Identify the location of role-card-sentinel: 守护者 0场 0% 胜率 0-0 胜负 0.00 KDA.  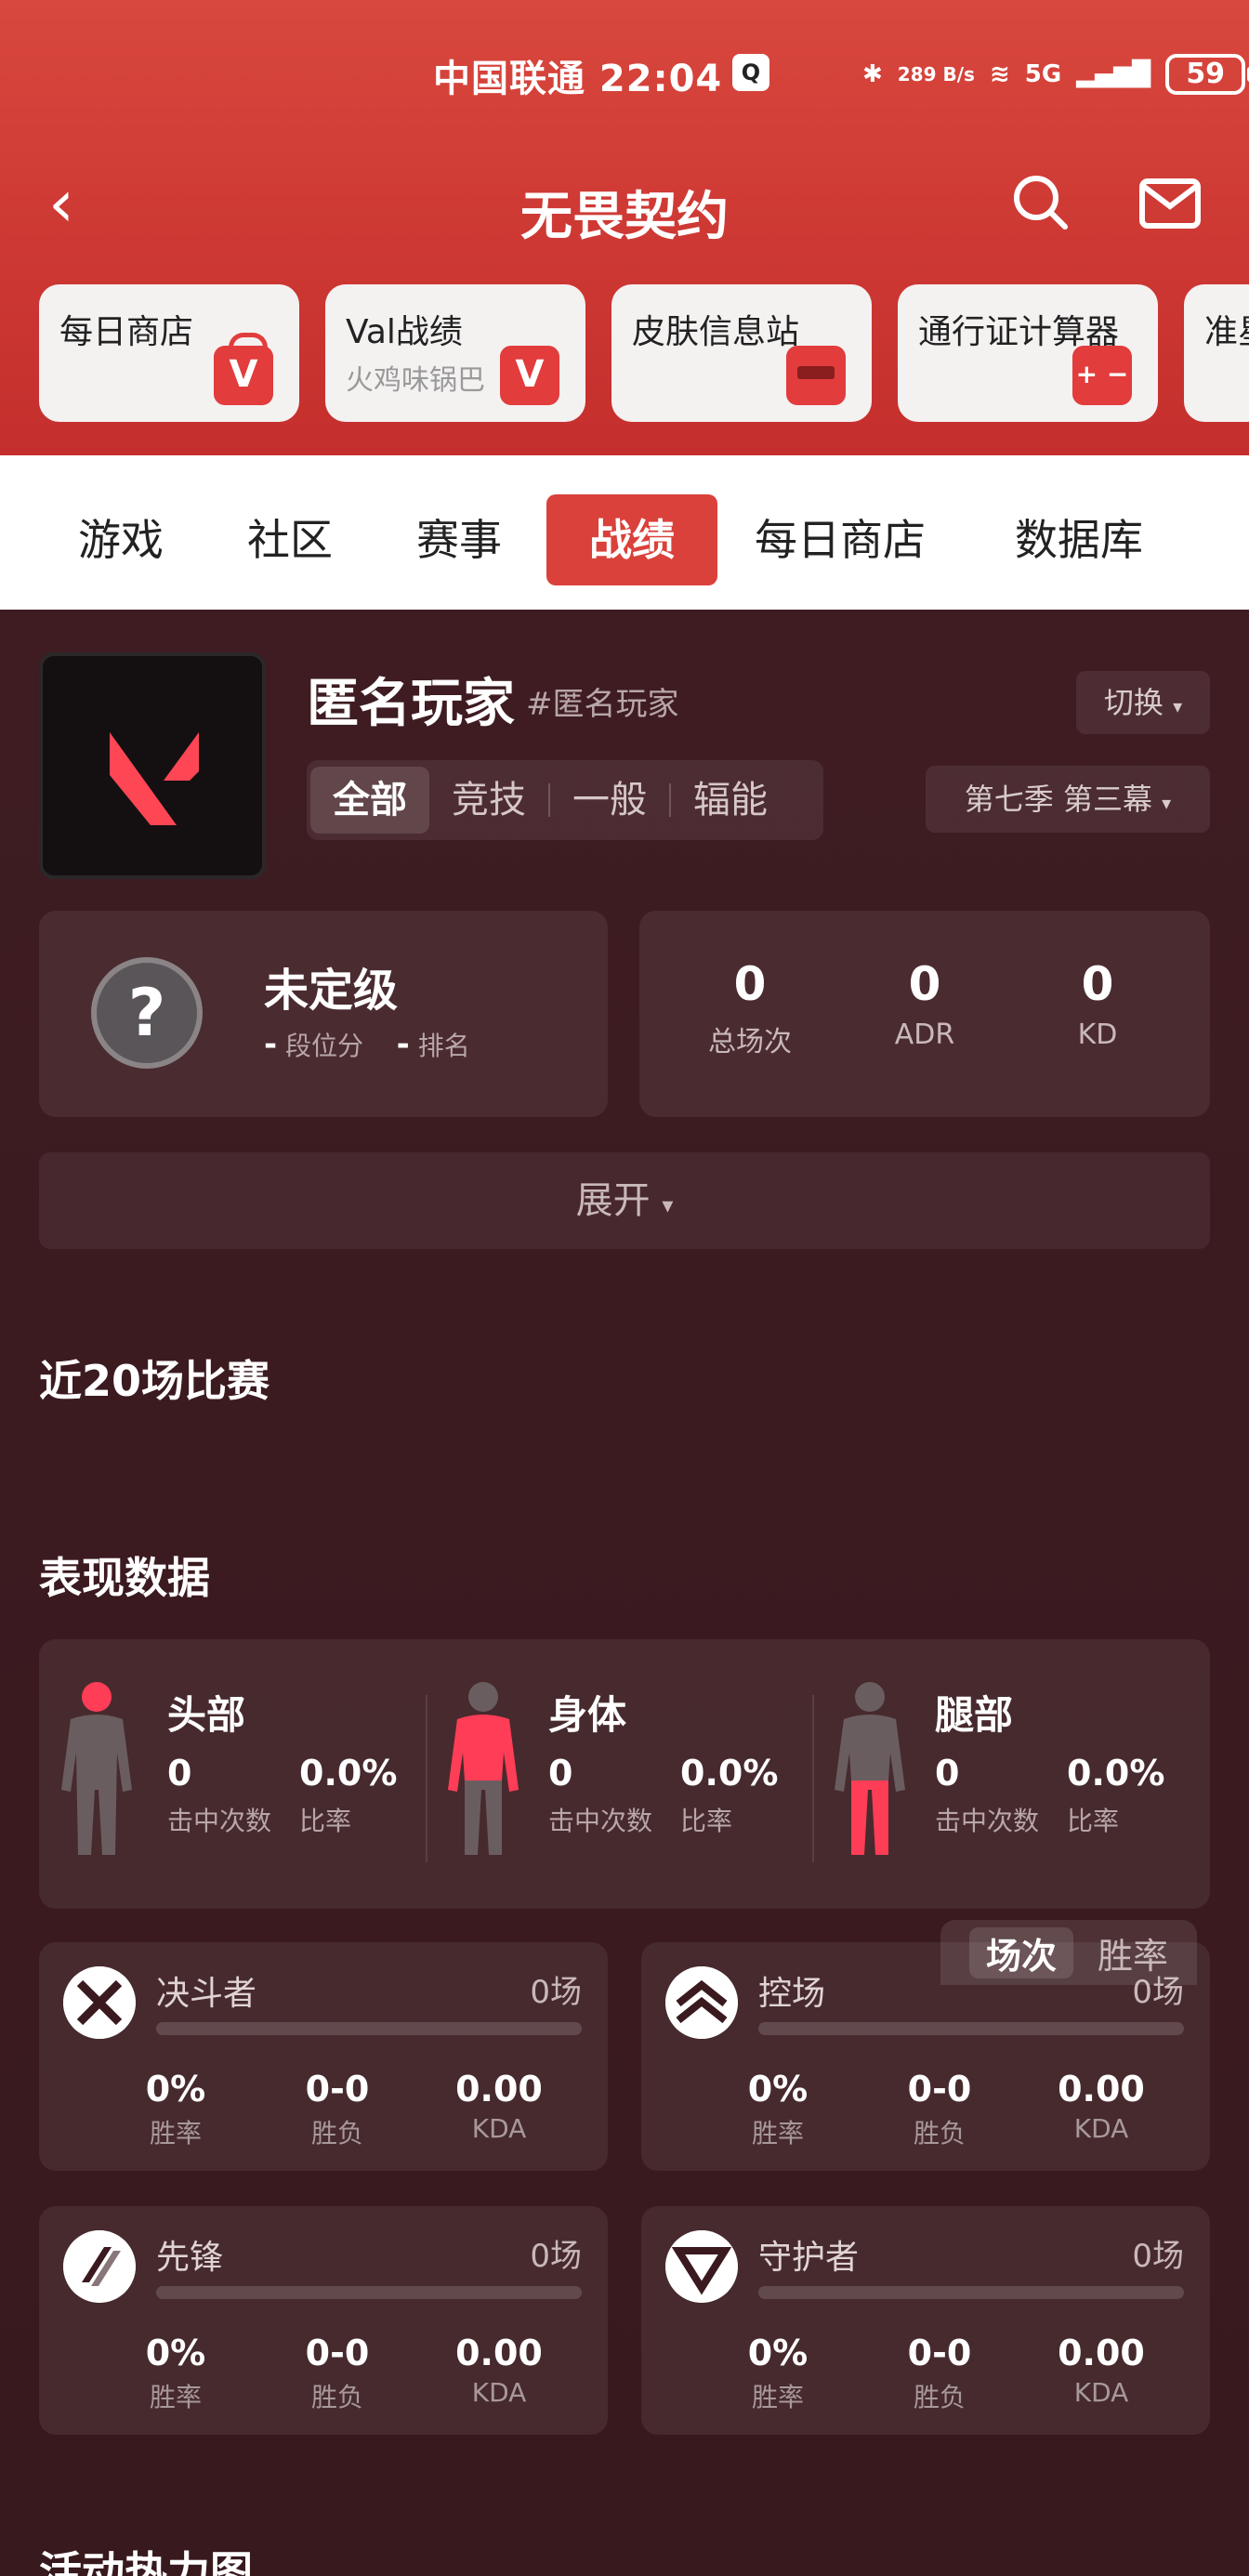
(925, 2320).